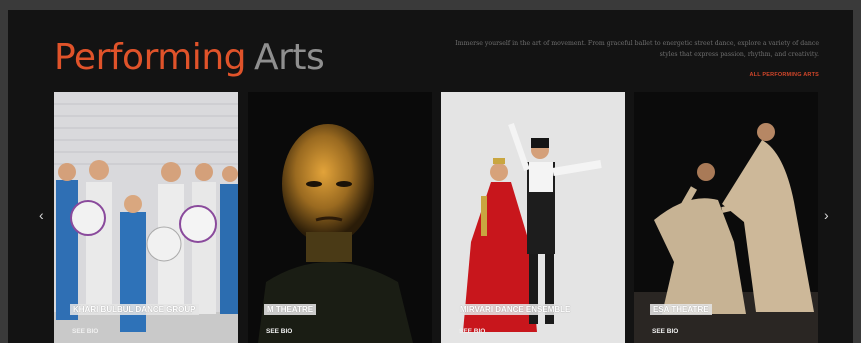 Image resolution: width=861 pixels, height=343 pixels. What do you see at coordinates (289, 57) in the screenshot?
I see `section-title-secondary: Arts` at bounding box center [289, 57].